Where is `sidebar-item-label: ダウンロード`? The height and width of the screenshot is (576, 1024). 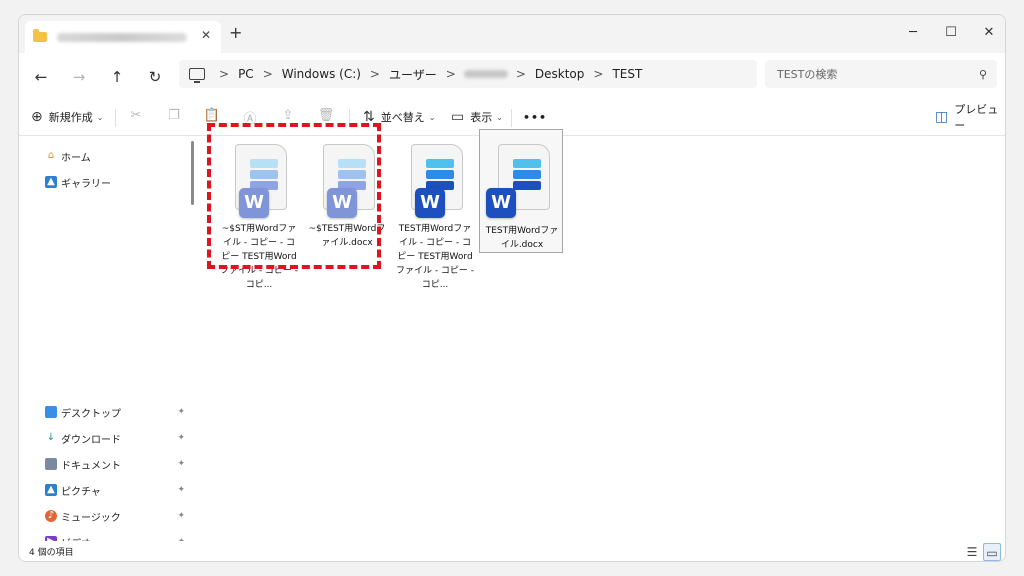 sidebar-item-label: ダウンロード is located at coordinates (91, 440).